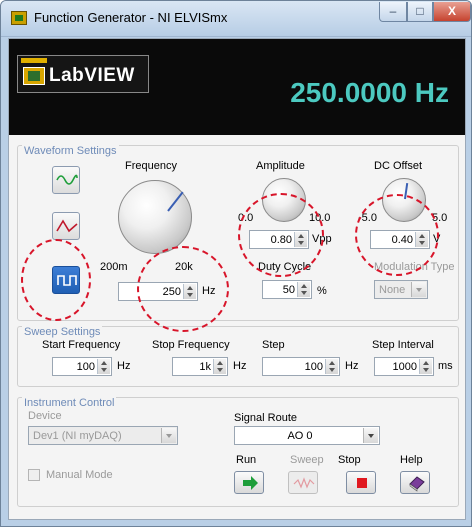  What do you see at coordinates (301, 366) in the screenshot?
I see `step-input: 100` at bounding box center [301, 366].